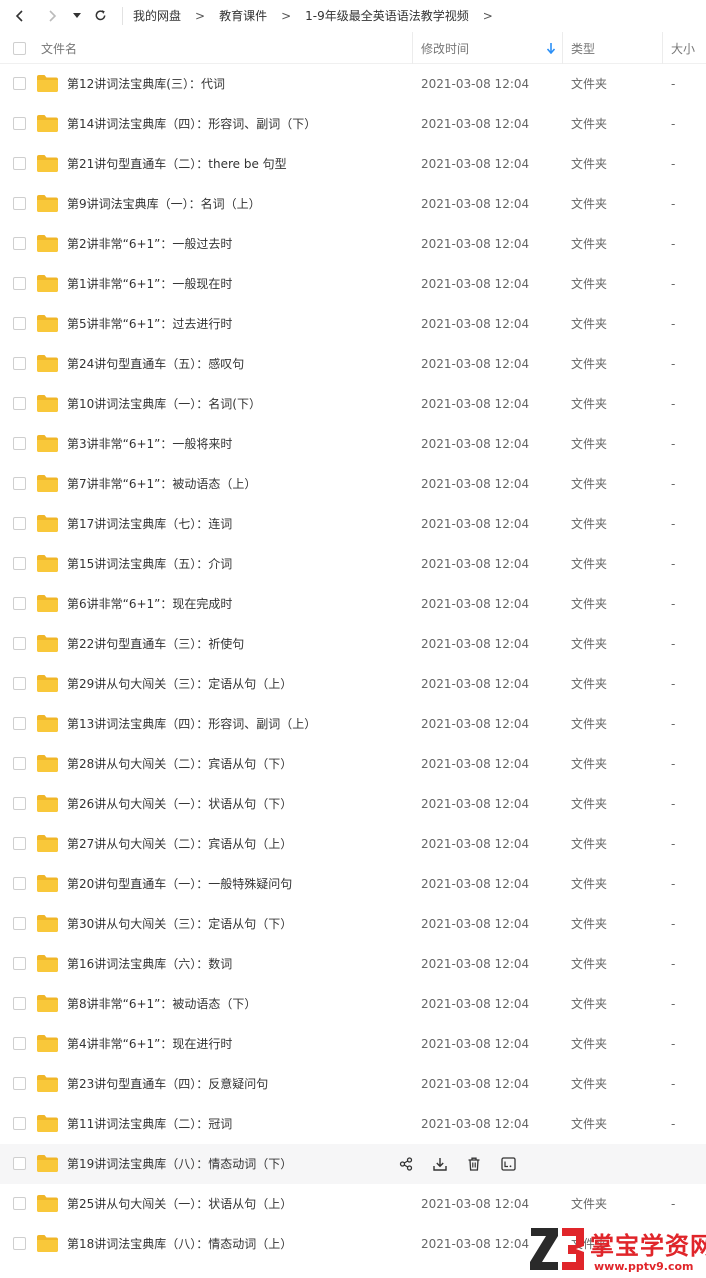  Describe the element at coordinates (179, 1204) in the screenshot. I see `file-name: 第25讲从句大闯关（一）：状语从句（上）` at that location.